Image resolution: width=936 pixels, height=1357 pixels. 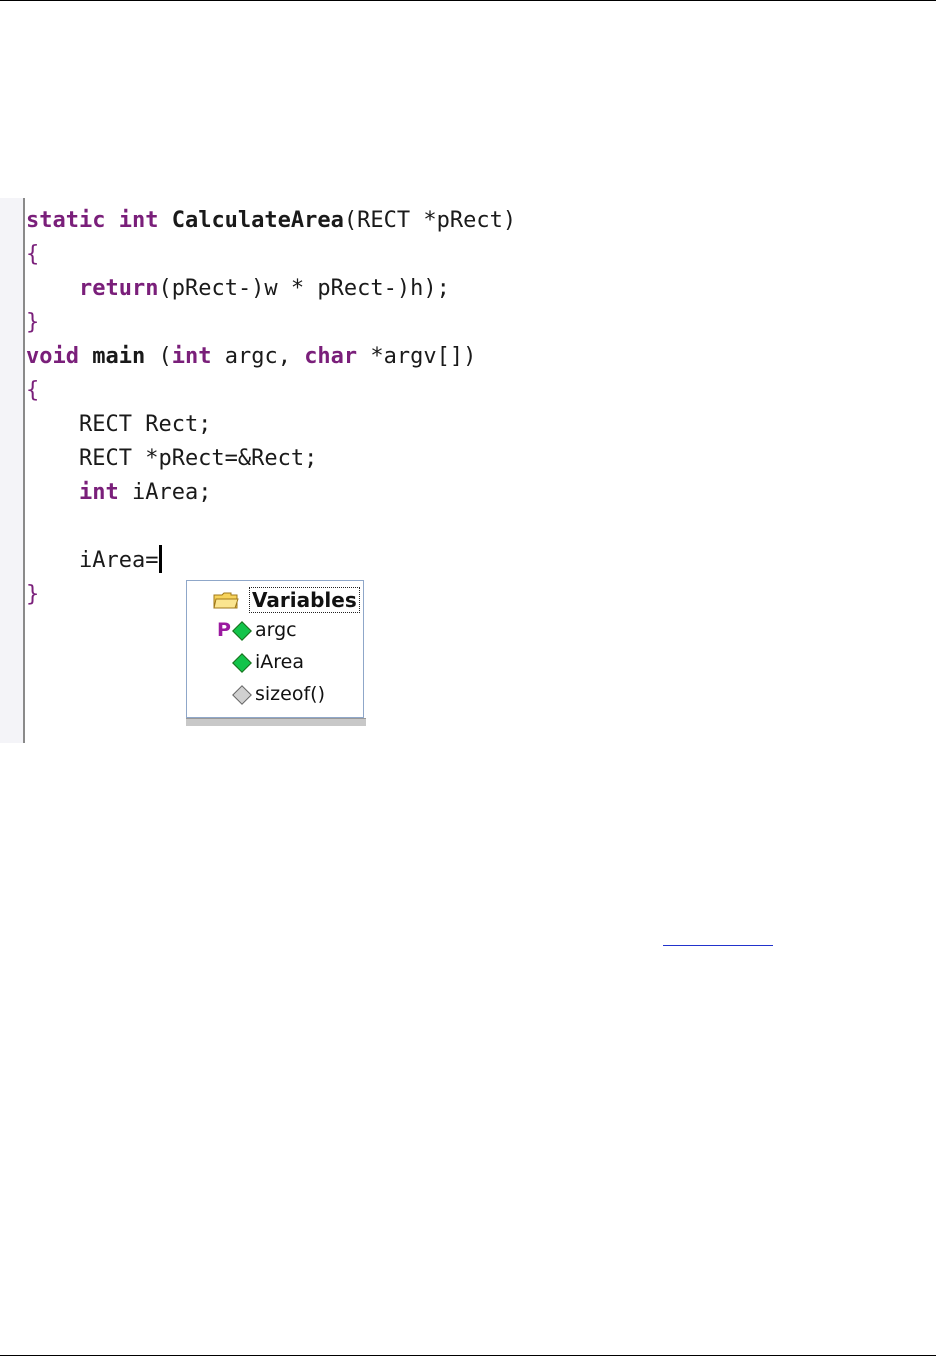 What do you see at coordinates (224, 630) in the screenshot?
I see `parameter-badge: P` at bounding box center [224, 630].